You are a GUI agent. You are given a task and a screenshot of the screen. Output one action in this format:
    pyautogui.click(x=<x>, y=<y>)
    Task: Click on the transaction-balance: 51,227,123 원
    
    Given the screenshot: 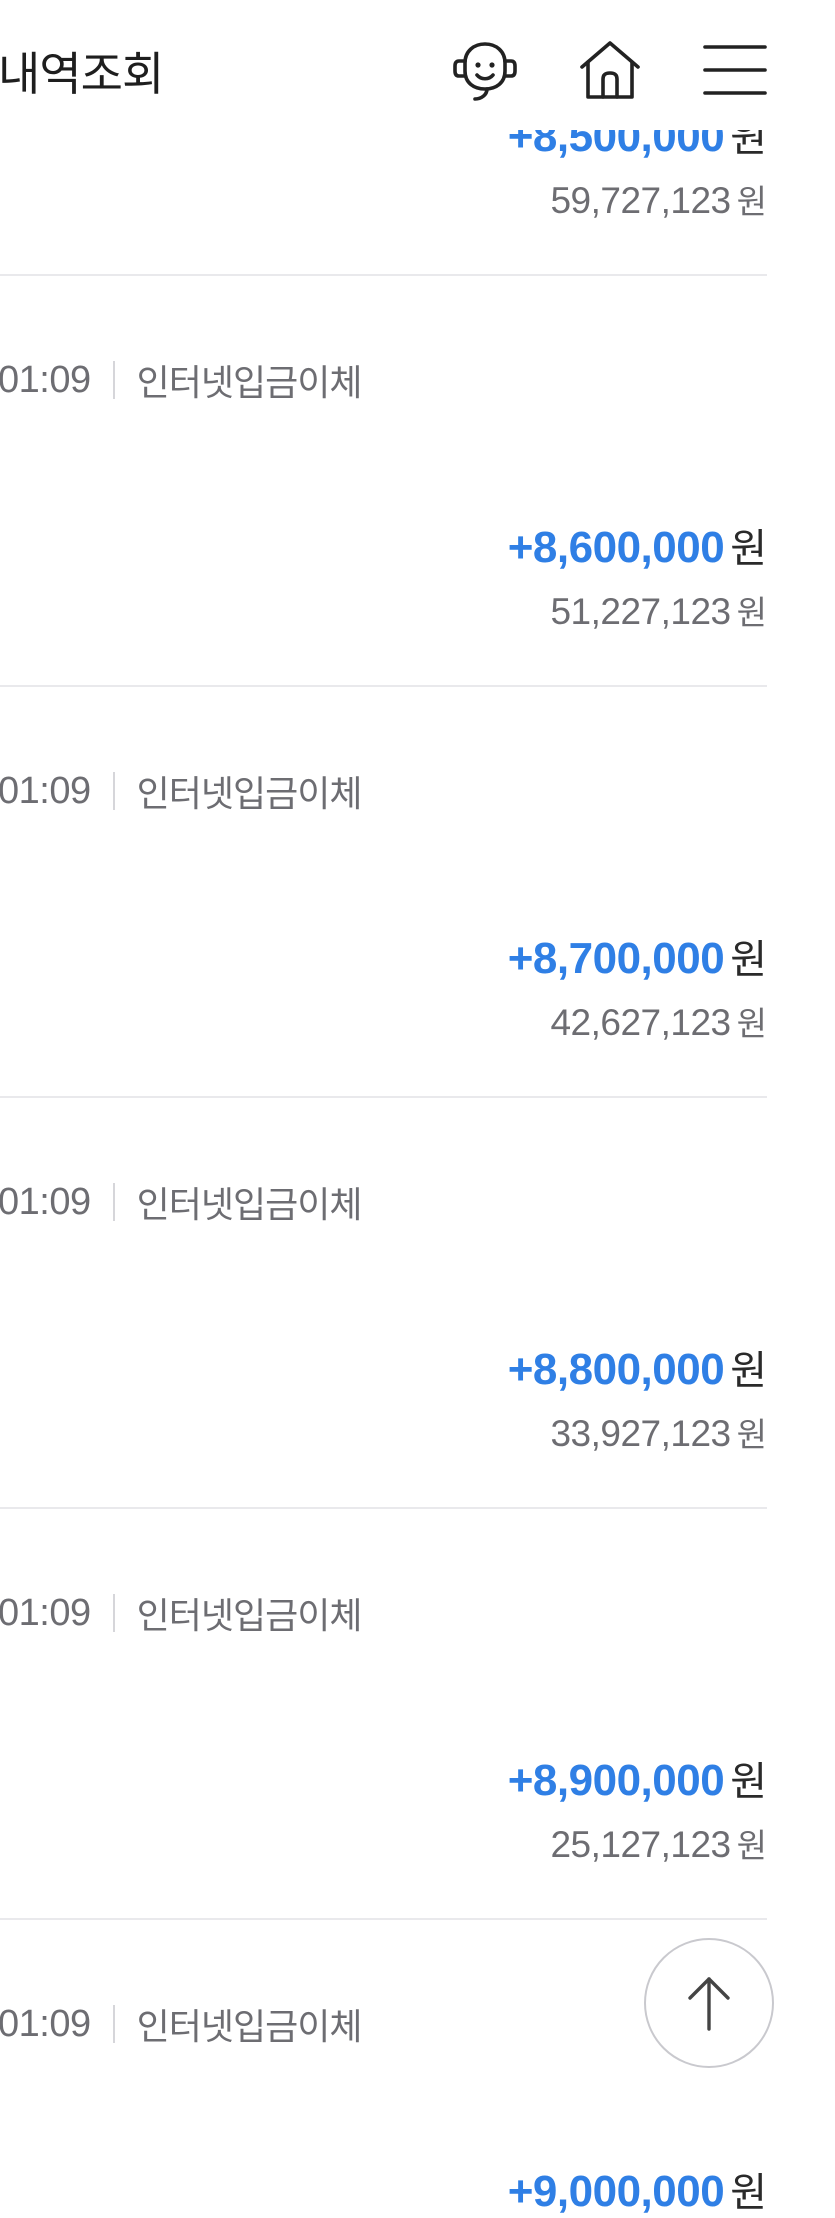 What is the action you would take?
    pyautogui.click(x=658, y=610)
    